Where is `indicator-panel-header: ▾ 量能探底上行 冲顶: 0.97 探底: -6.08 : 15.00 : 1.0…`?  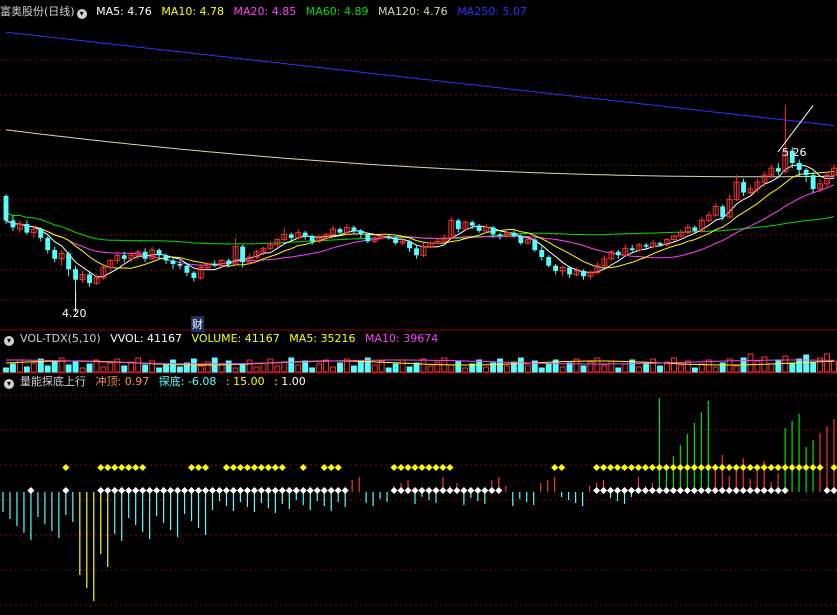 indicator-panel-header: ▾ 量能探底上行 冲顶: 0.97 探底: -6.08 : 15.00 : 1.0… is located at coordinates (156, 382).